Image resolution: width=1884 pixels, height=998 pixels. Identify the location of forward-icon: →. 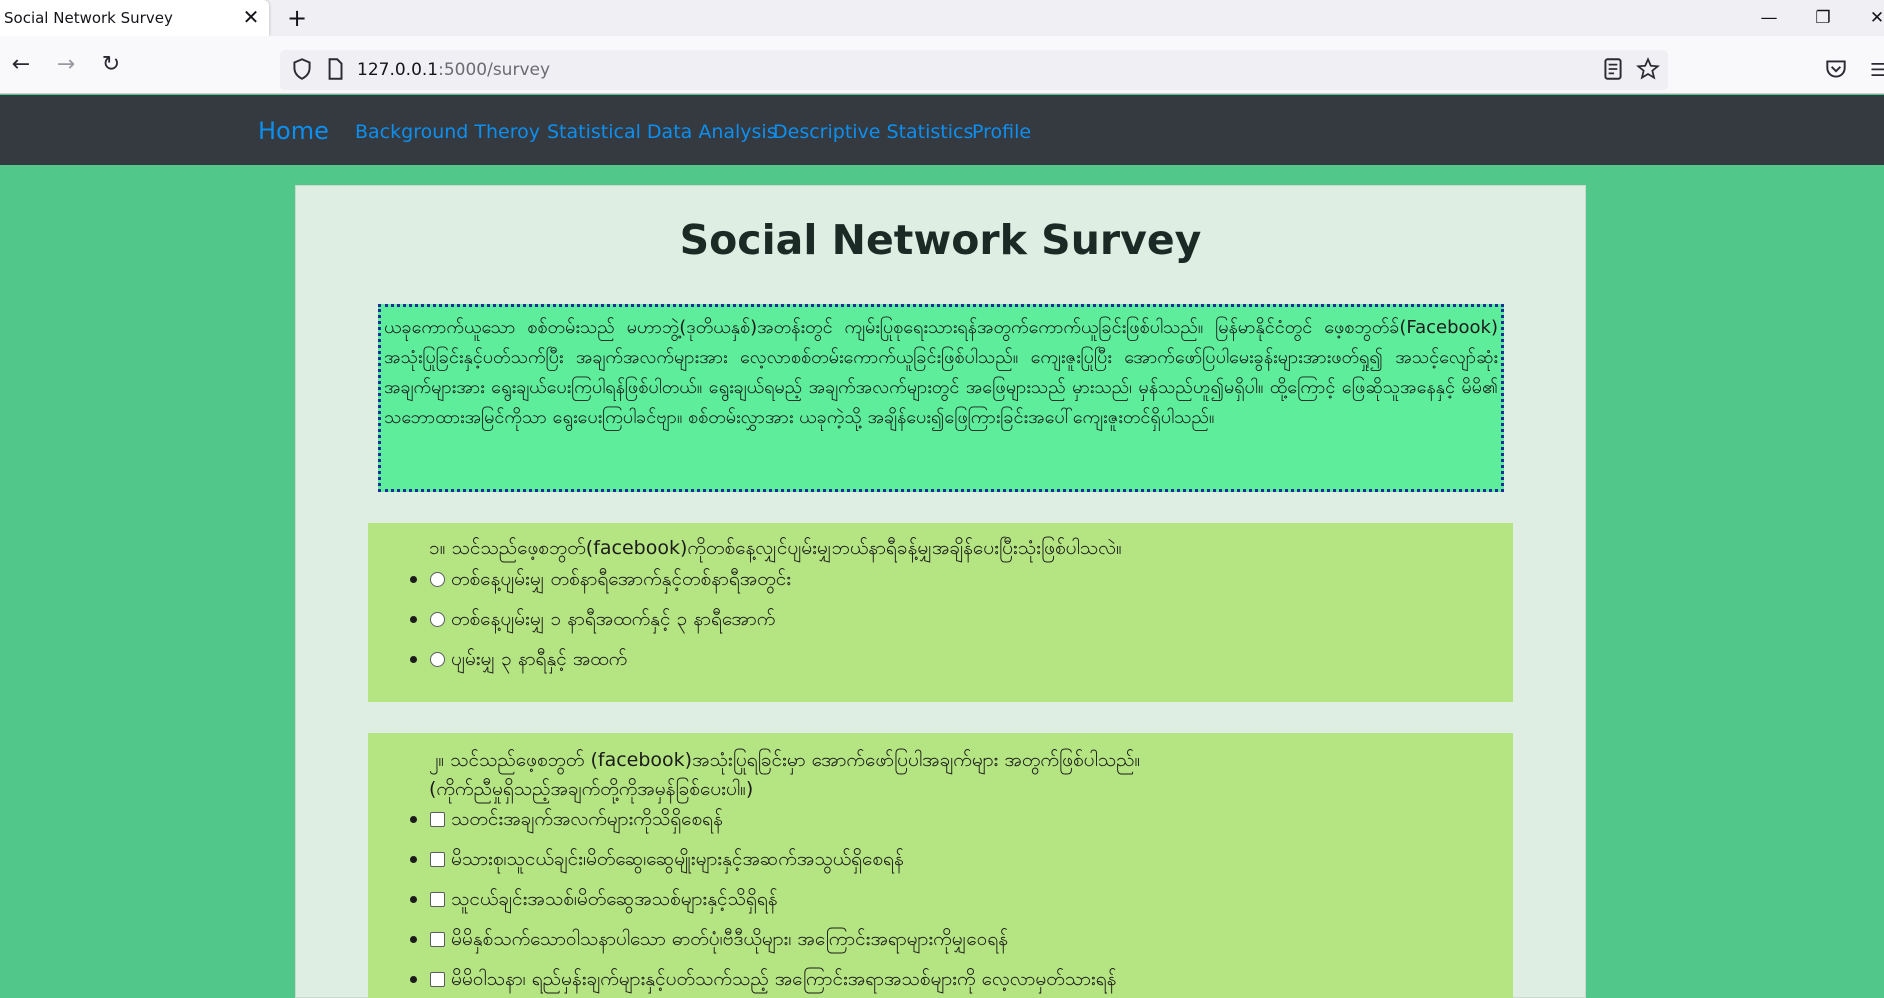
(66, 65).